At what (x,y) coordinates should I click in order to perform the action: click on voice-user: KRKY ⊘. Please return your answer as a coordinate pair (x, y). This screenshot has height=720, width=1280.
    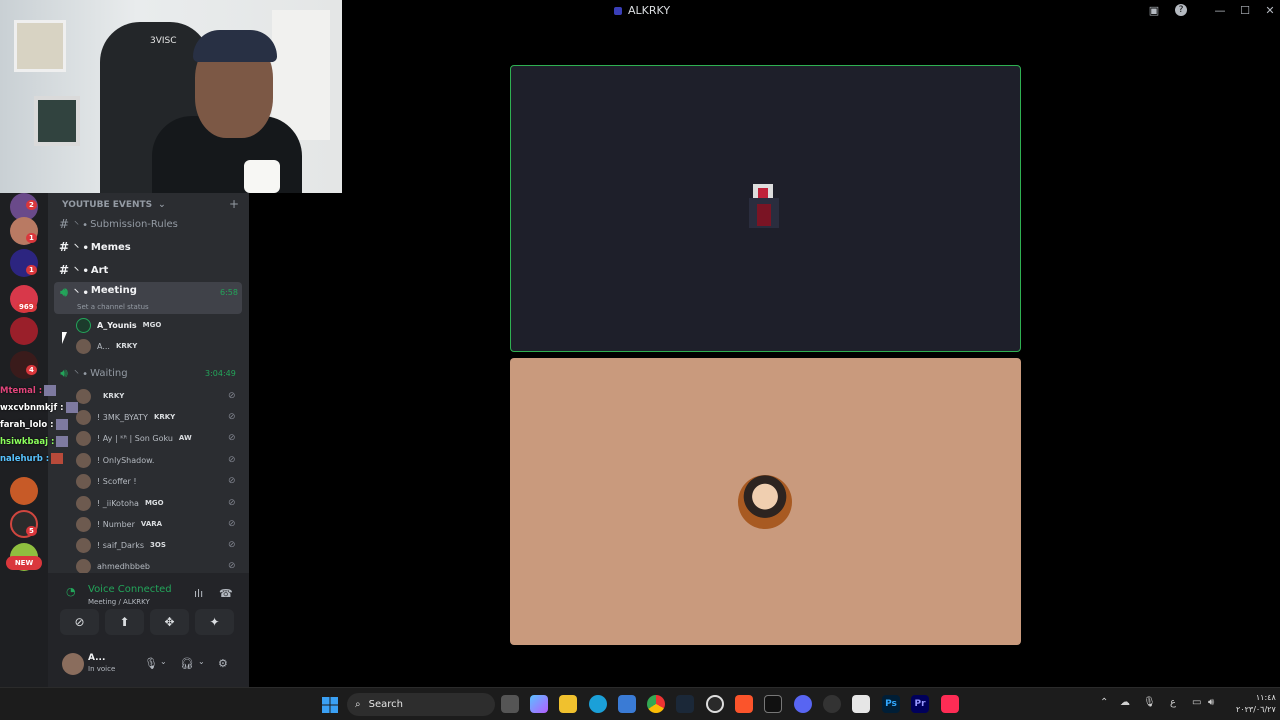
    Looking at the image, I should click on (161, 396).